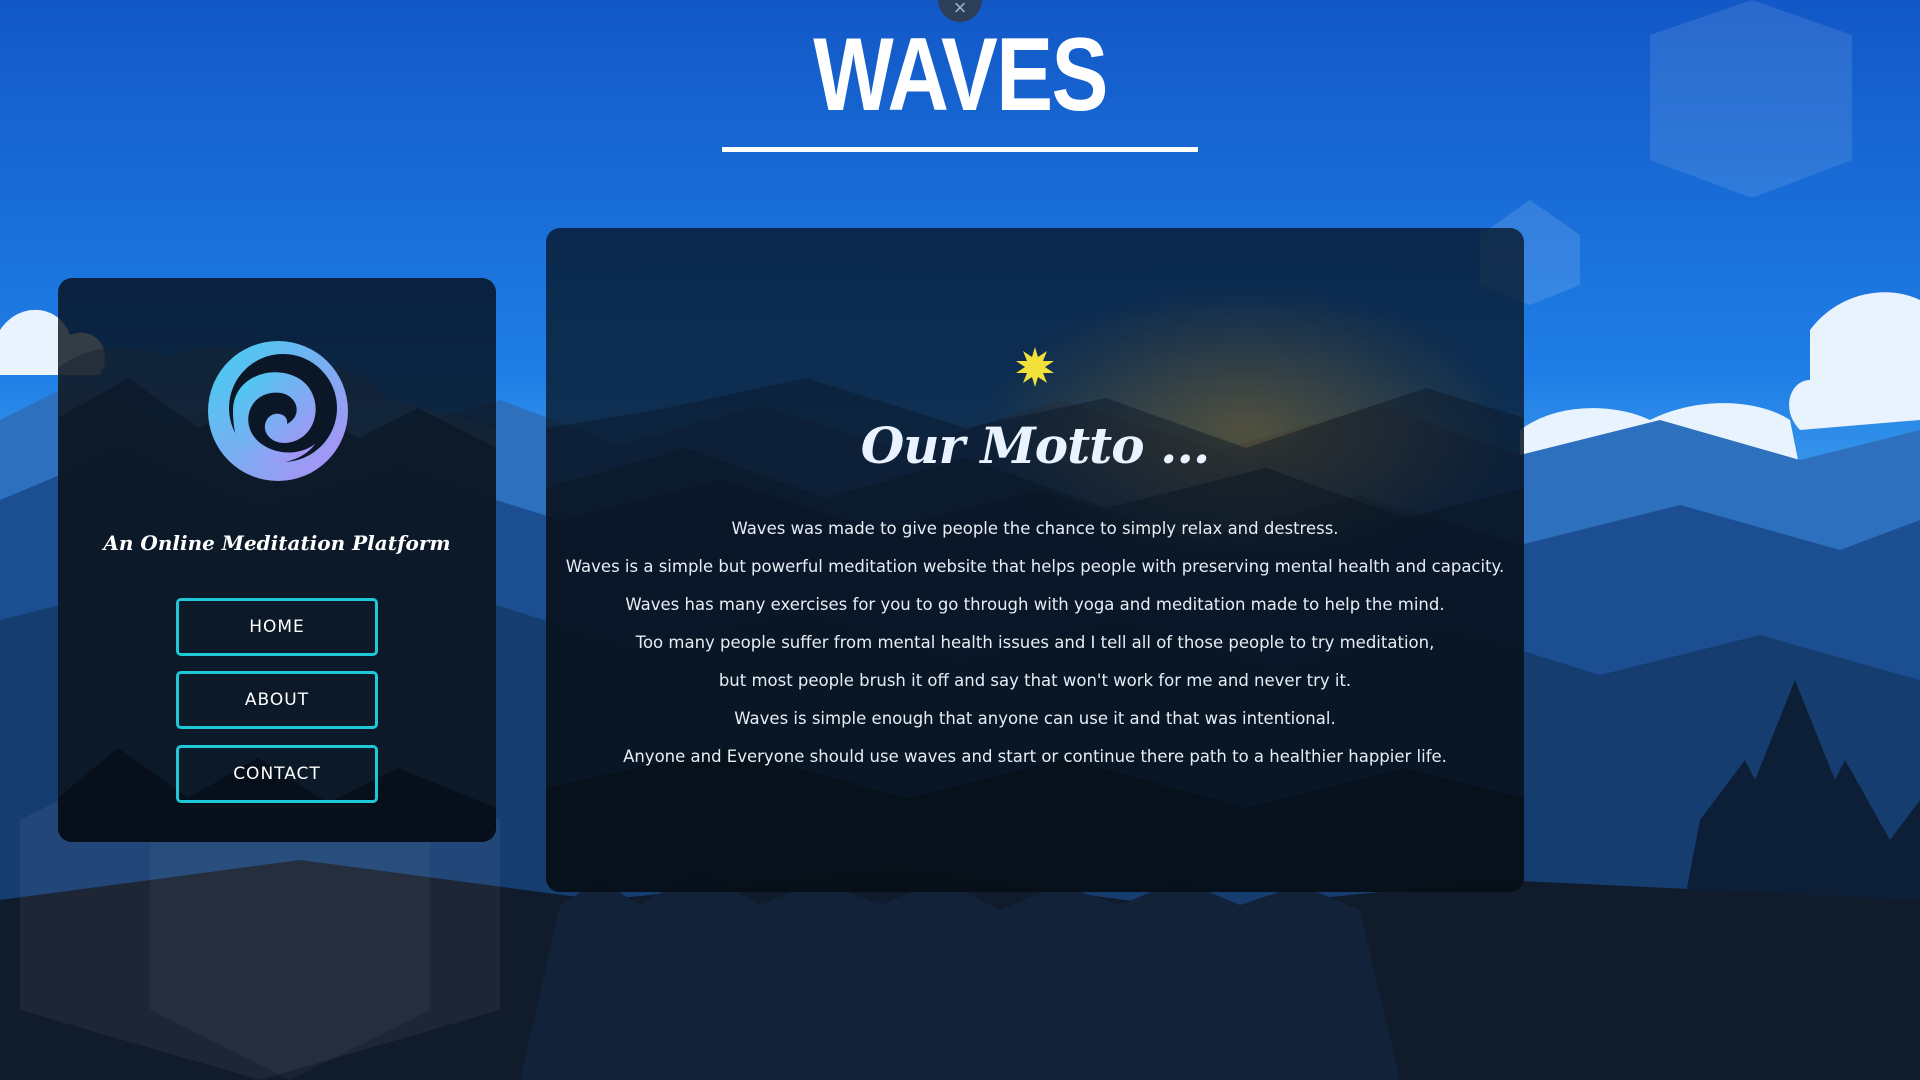  I want to click on about-button: ABOUT, so click(277, 700).